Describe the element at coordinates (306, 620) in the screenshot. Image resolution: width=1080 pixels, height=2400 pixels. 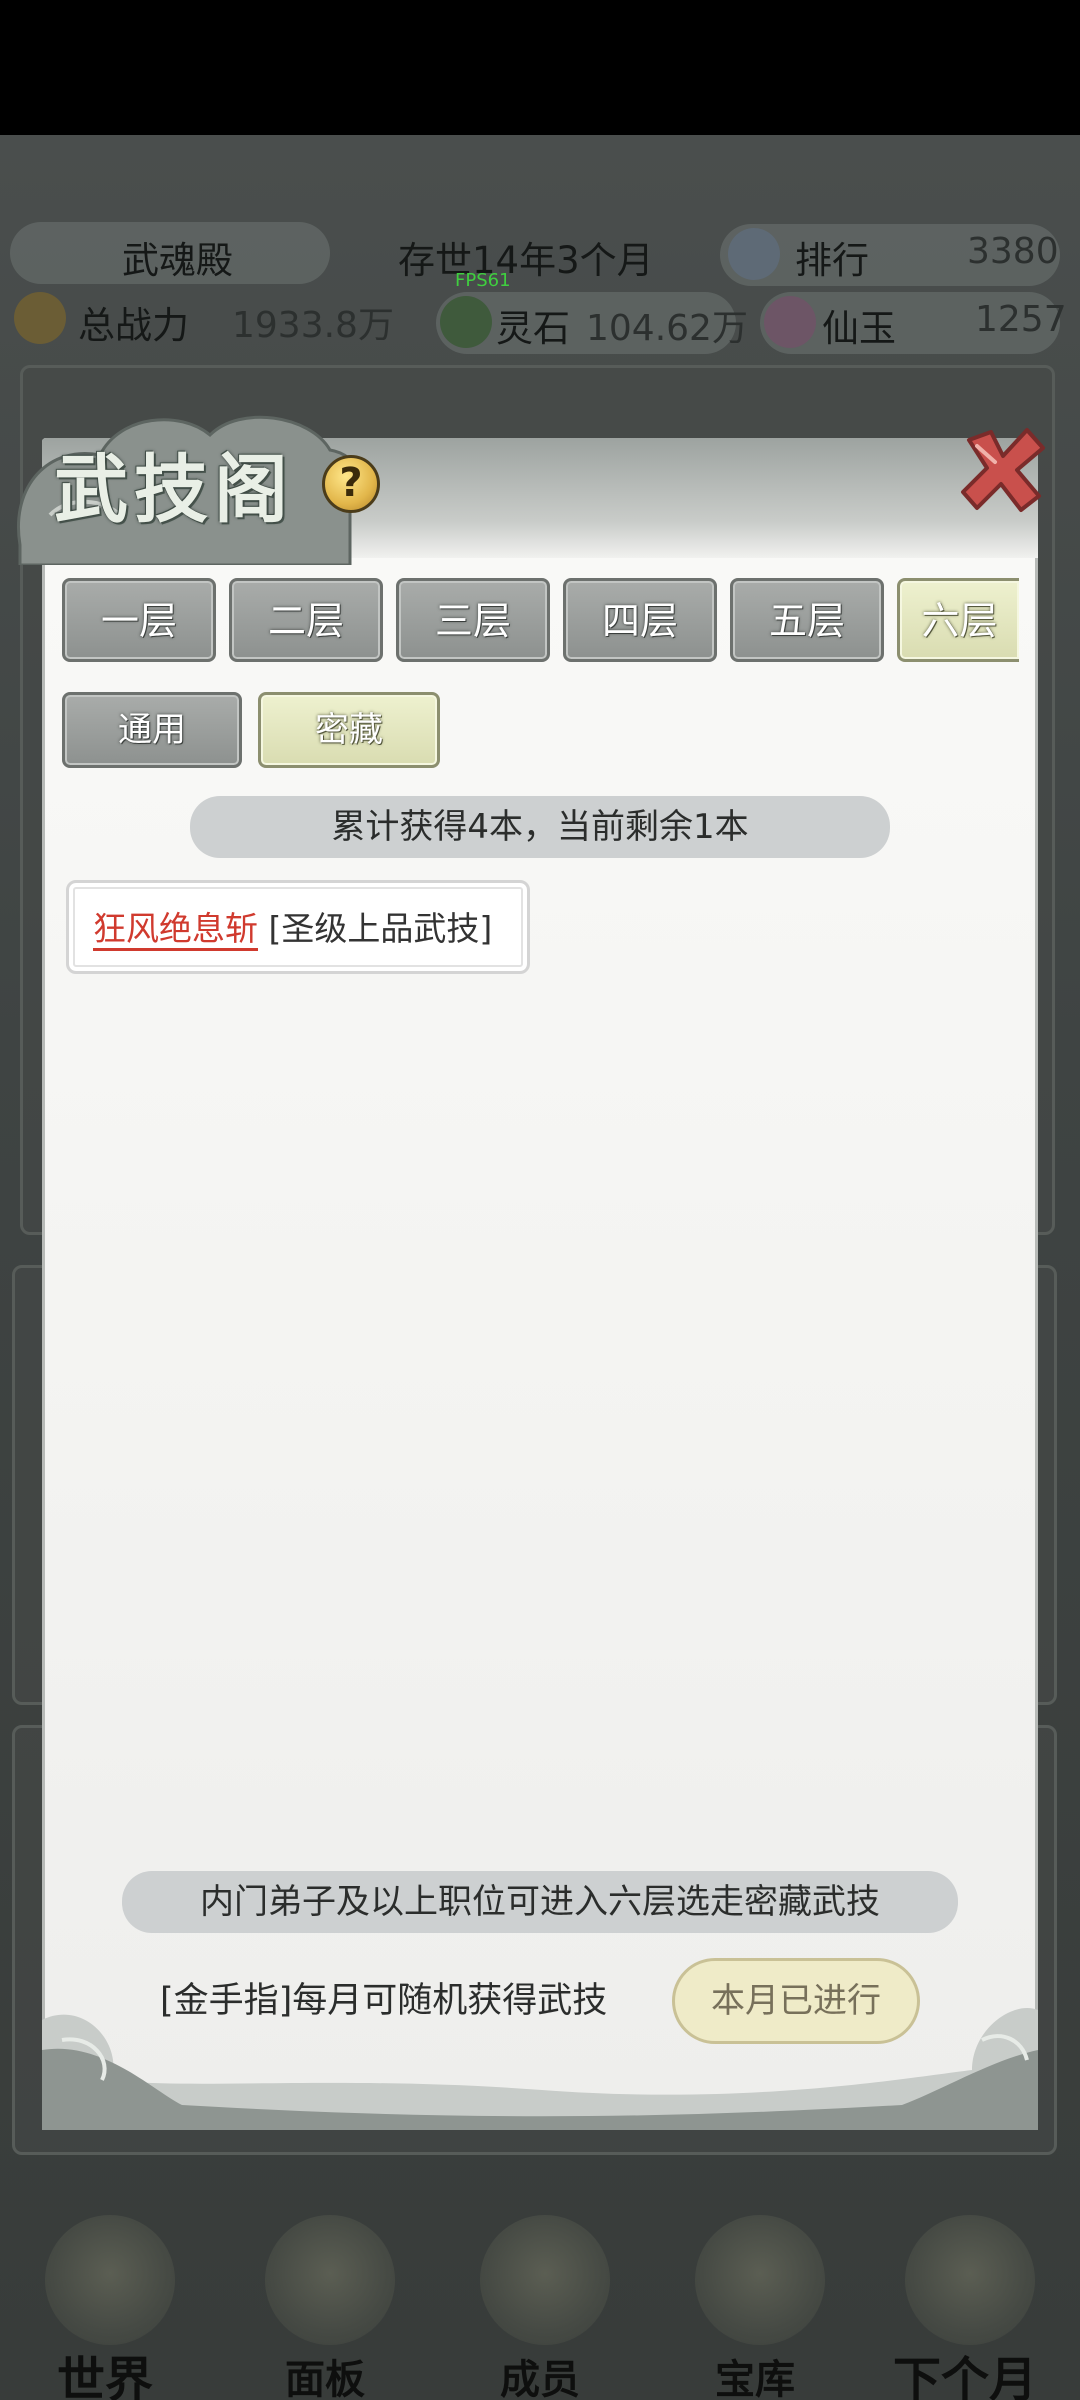
I see `tab-floor-2: 二层` at that location.